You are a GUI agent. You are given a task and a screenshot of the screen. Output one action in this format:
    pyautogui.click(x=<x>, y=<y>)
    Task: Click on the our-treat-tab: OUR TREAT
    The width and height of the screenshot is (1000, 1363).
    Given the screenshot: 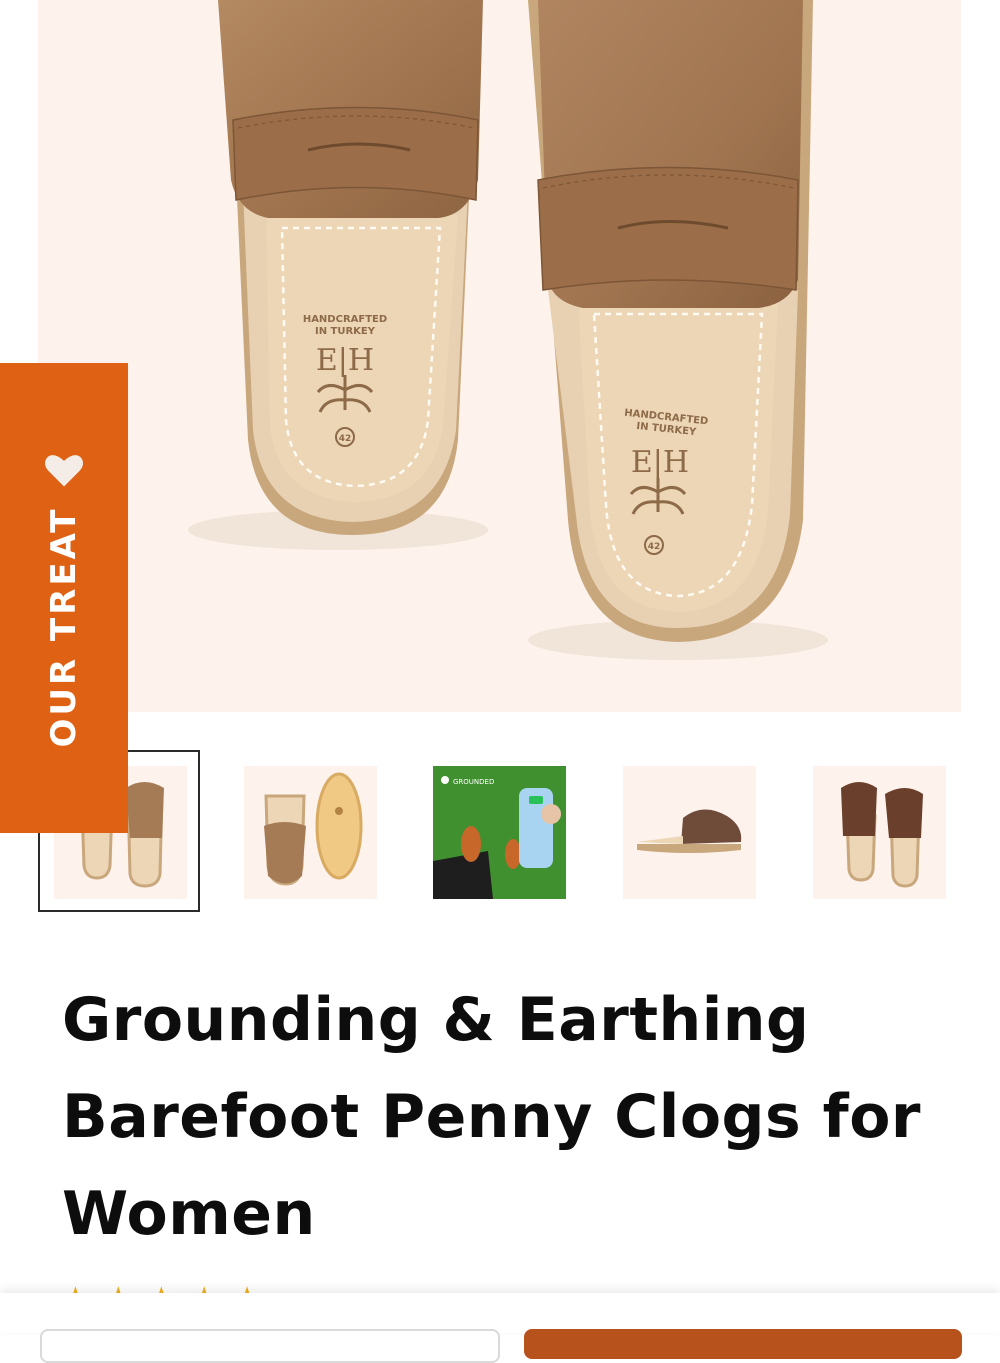 What is the action you would take?
    pyautogui.click(x=64, y=598)
    